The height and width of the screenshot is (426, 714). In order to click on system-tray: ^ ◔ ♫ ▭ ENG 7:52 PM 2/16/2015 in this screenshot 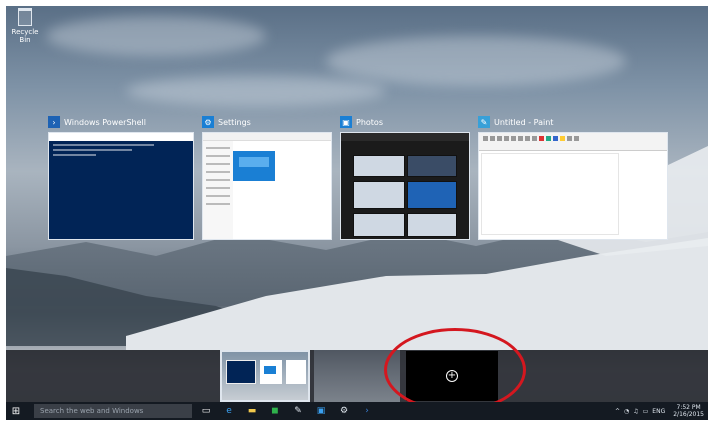, I will do `click(659, 411)`.